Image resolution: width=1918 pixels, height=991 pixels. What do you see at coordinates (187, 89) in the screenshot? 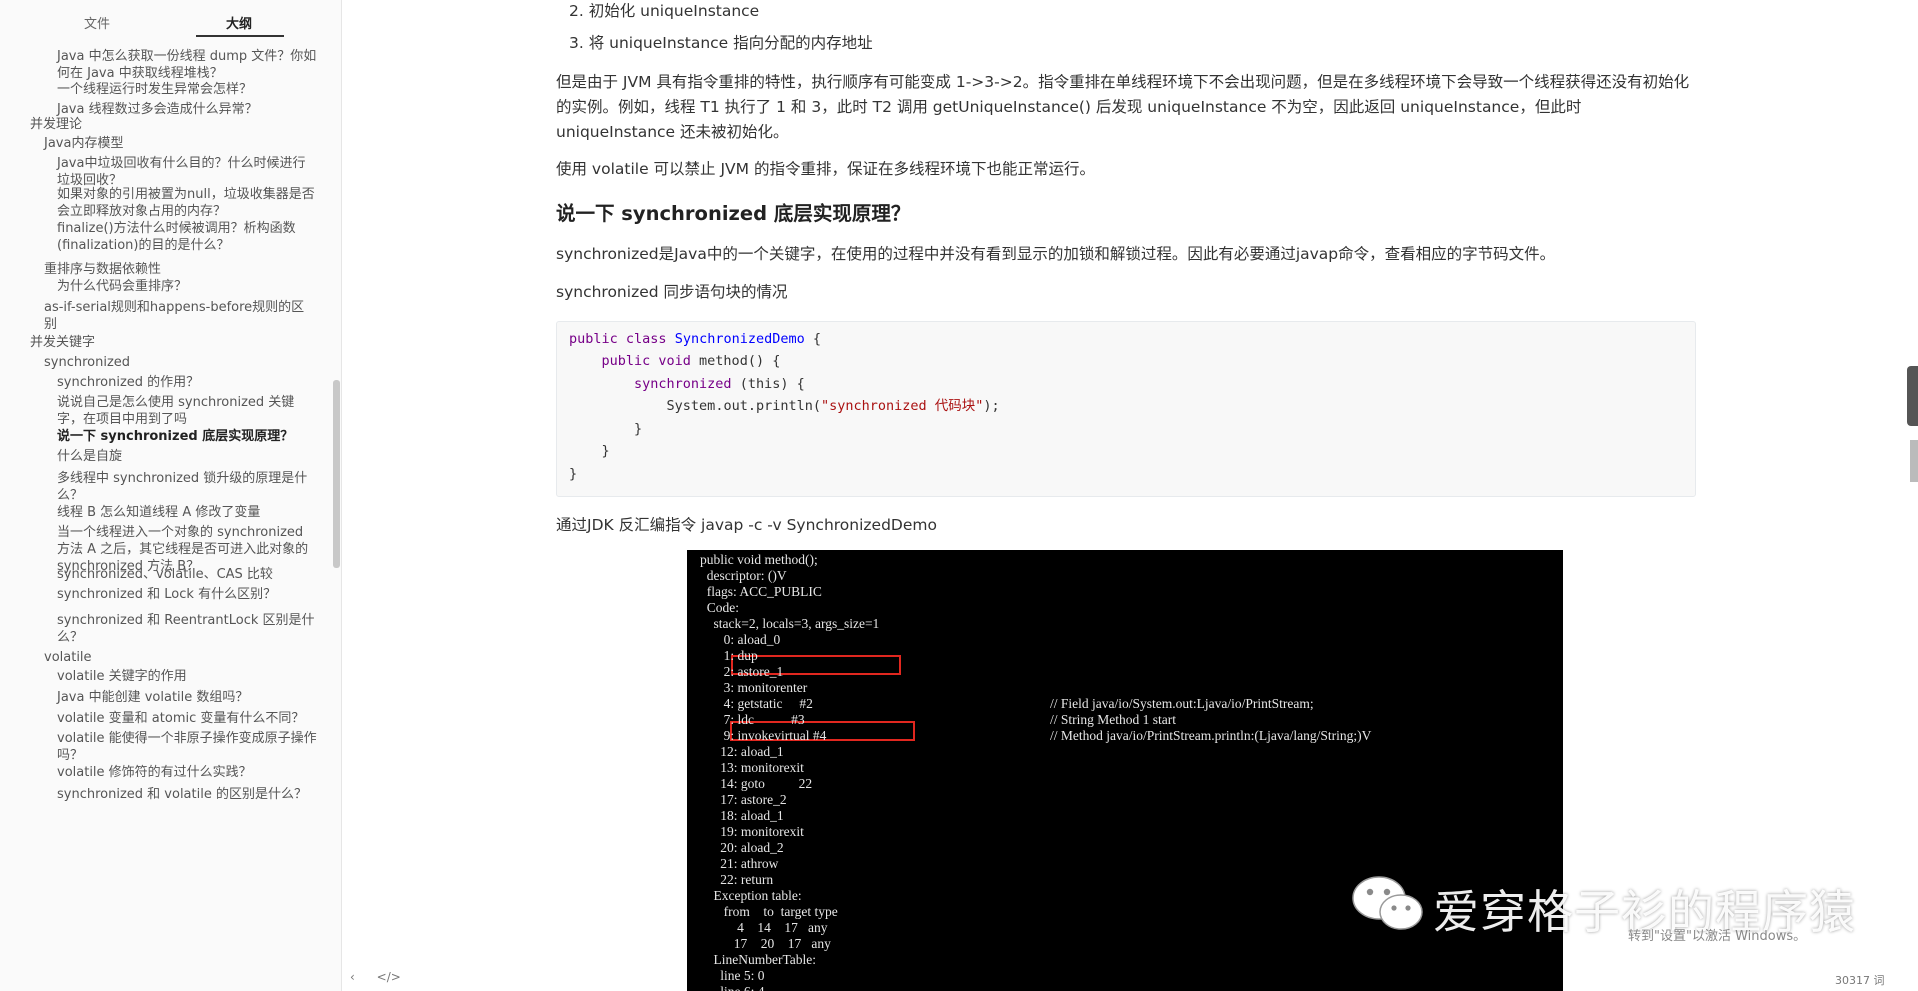
I see `outline-item: 一个线程运行时发生异常会怎样？` at bounding box center [187, 89].